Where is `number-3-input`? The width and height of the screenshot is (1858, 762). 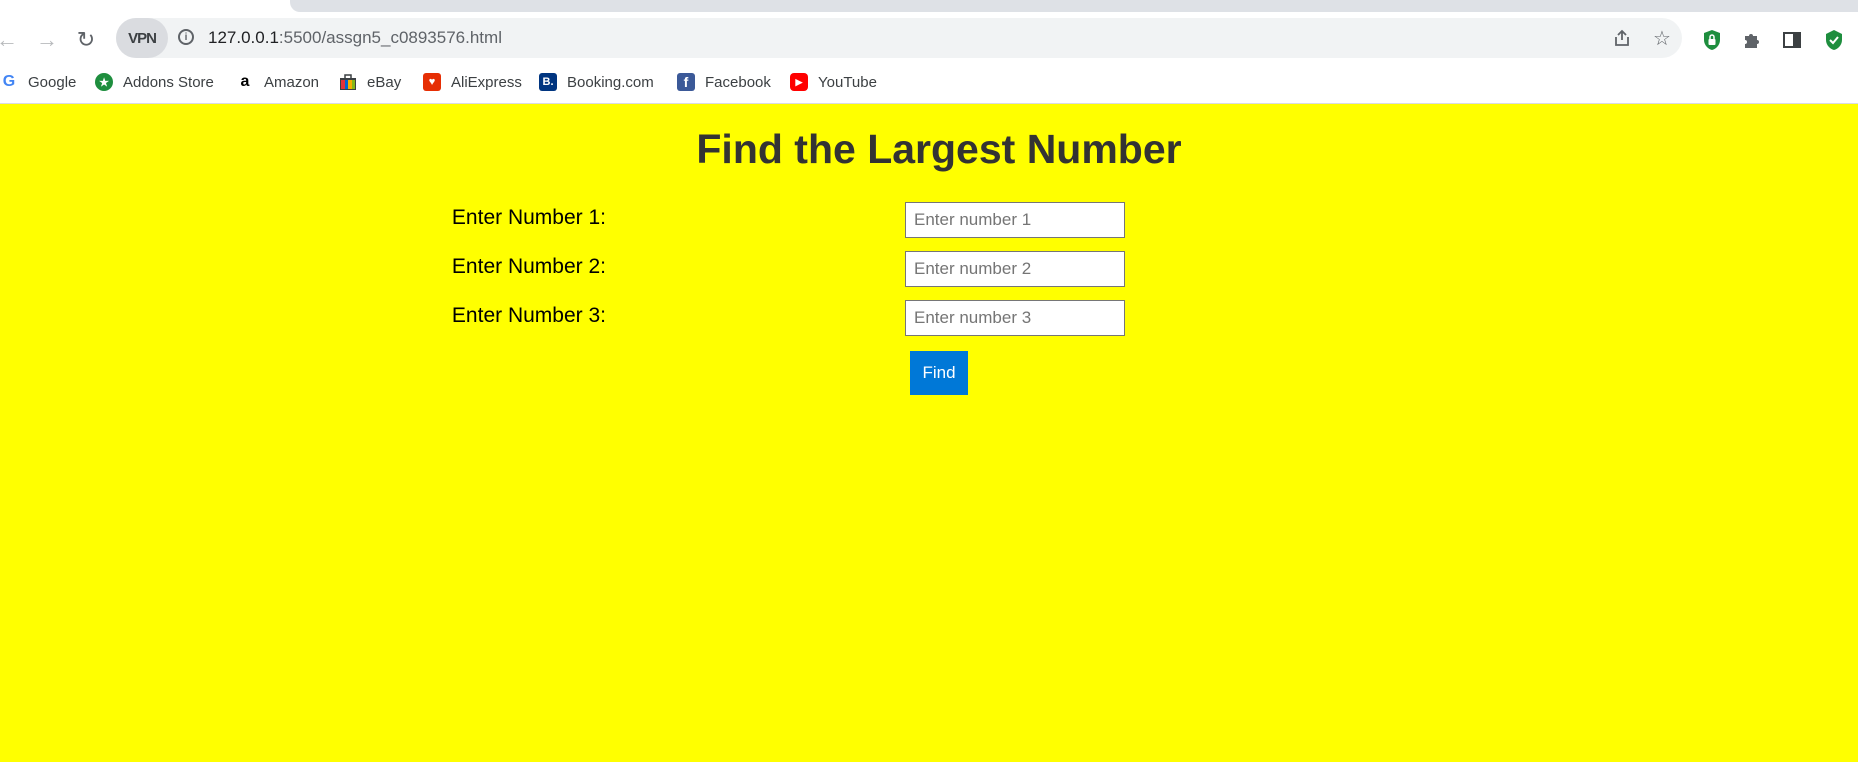
number-3-input is located at coordinates (1015, 318).